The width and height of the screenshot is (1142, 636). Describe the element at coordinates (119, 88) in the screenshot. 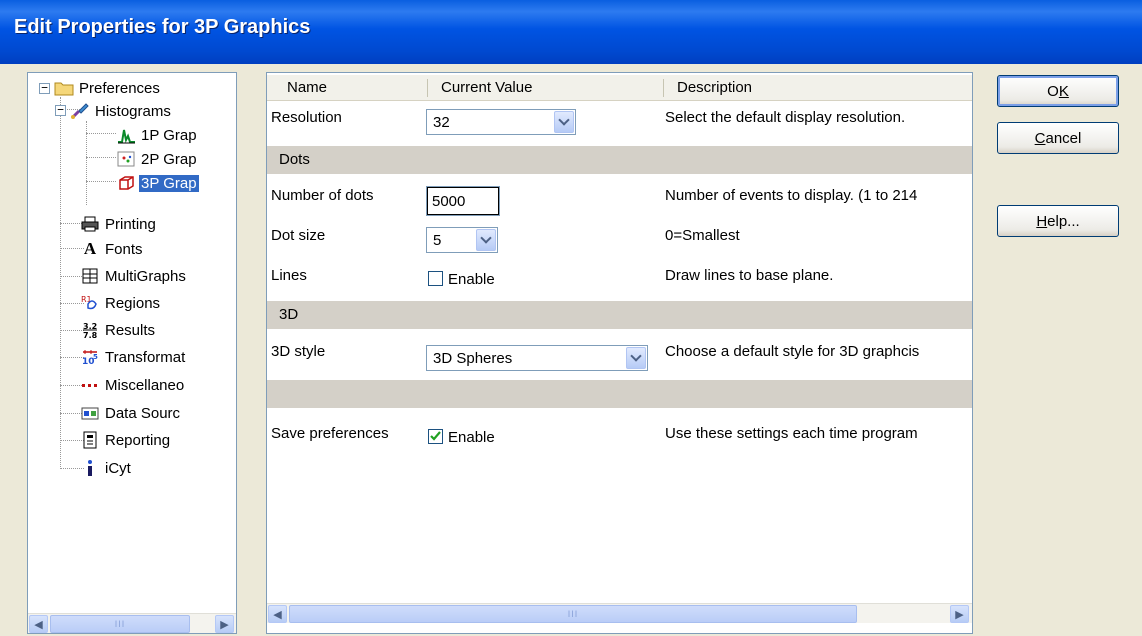

I see `tree-item-label: Preferences` at that location.